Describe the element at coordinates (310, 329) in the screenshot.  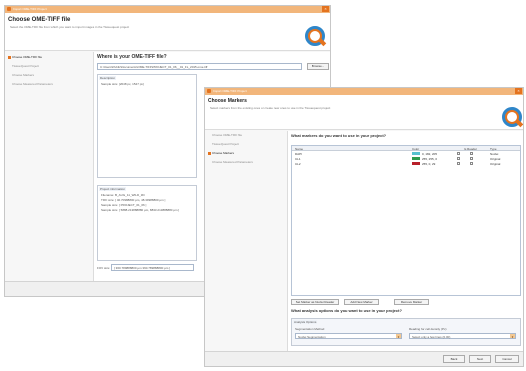
I see `segmentation-label: Segmentation Method` at that location.